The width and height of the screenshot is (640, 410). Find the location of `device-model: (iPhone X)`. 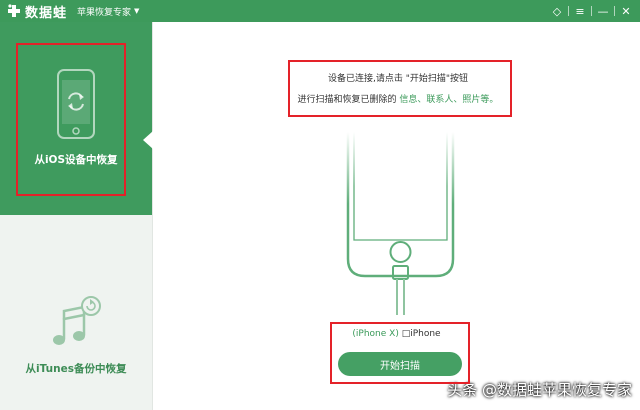

device-model: (iPhone X) is located at coordinates (375, 334).